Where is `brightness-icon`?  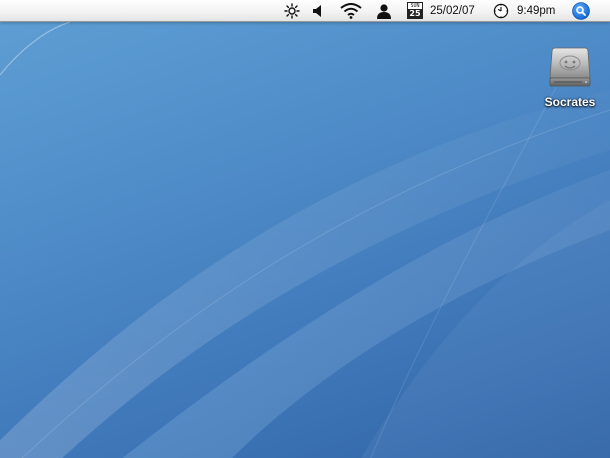 brightness-icon is located at coordinates (292, 10).